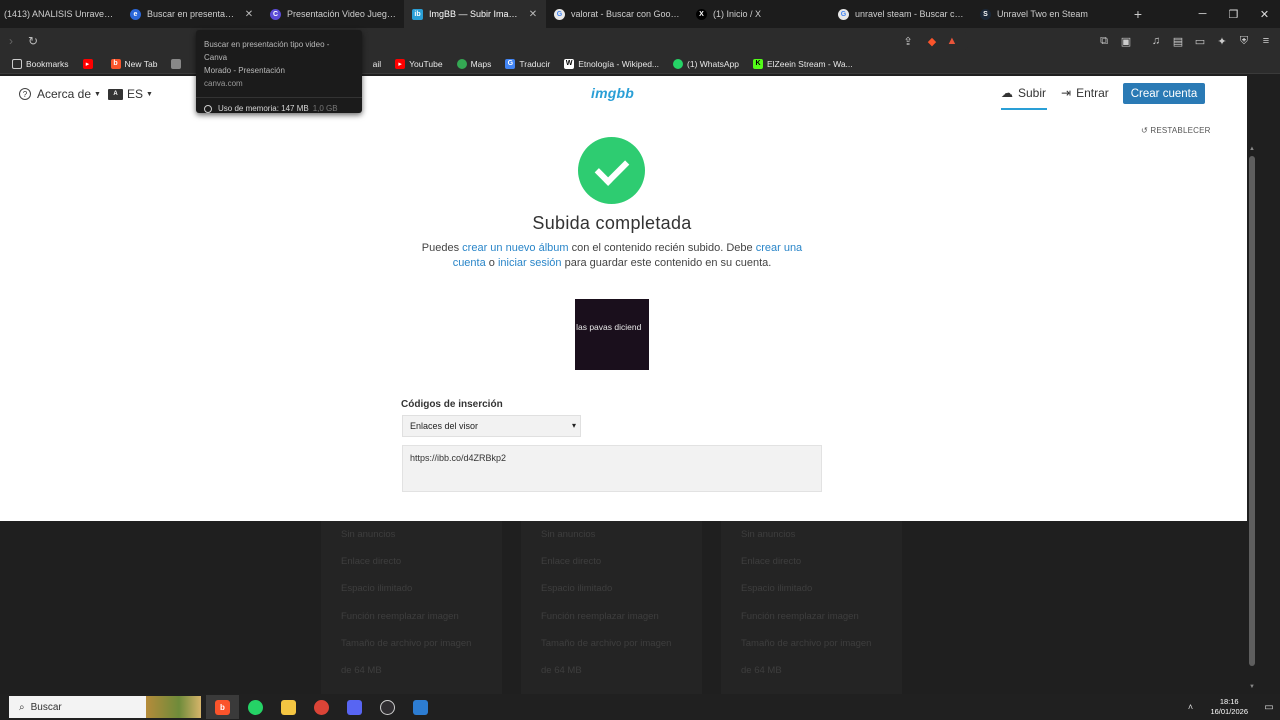 The image size is (1280, 720). Describe the element at coordinates (530, 263) in the screenshot. I see `login-link: iniciar sesión` at that location.